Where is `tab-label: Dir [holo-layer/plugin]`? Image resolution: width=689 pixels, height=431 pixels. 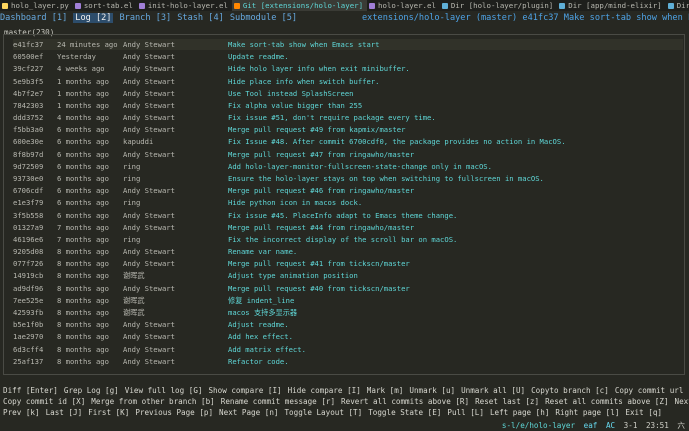 tab-label: Dir [holo-layer/plugin] is located at coordinates (502, 5).